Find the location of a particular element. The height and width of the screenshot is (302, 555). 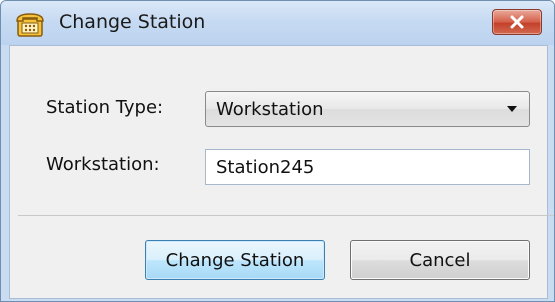

change-station-button: Change Station is located at coordinates (235, 260).